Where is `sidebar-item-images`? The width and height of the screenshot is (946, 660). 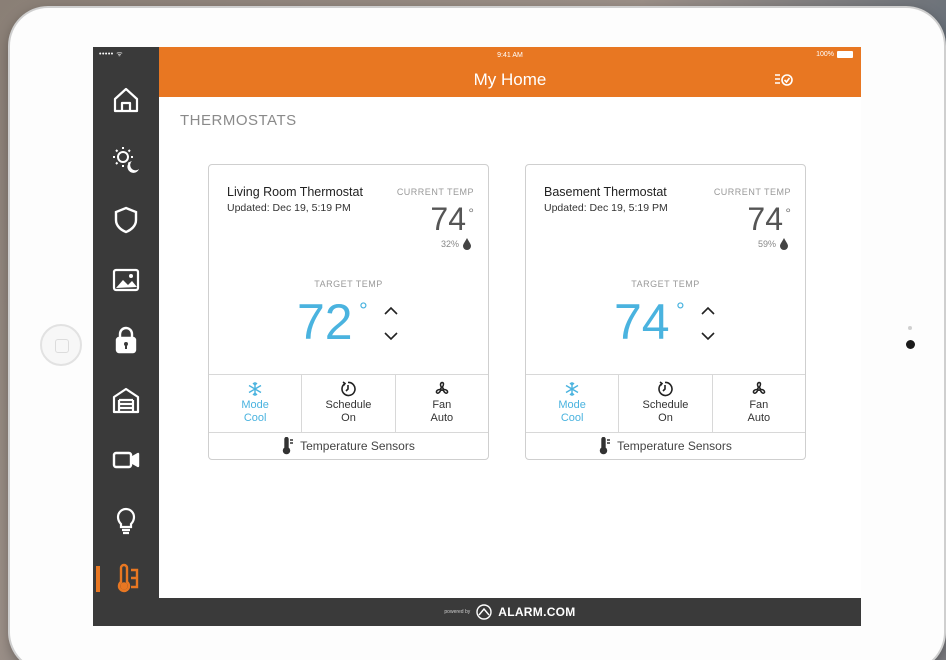
sidebar-item-images is located at coordinates (126, 280).